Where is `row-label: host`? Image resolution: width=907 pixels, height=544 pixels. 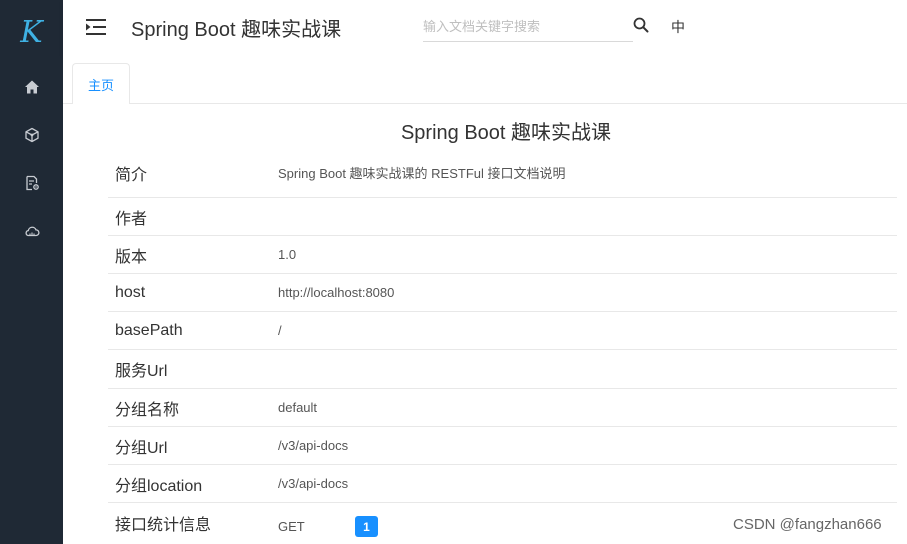
row-label: host is located at coordinates (130, 292).